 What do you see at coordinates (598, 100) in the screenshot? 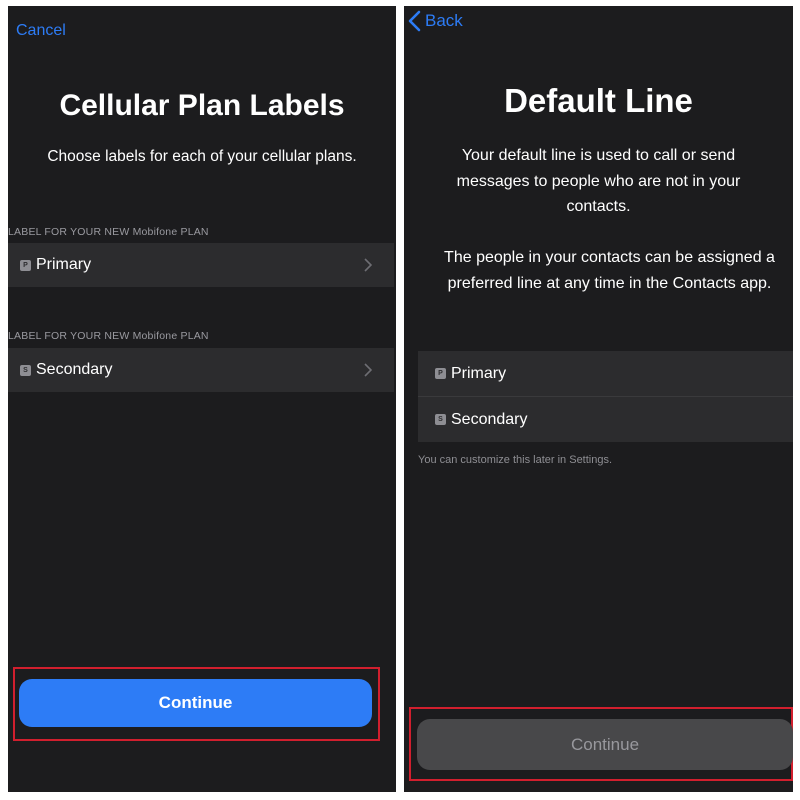
I see `page-title: Default Line` at bounding box center [598, 100].